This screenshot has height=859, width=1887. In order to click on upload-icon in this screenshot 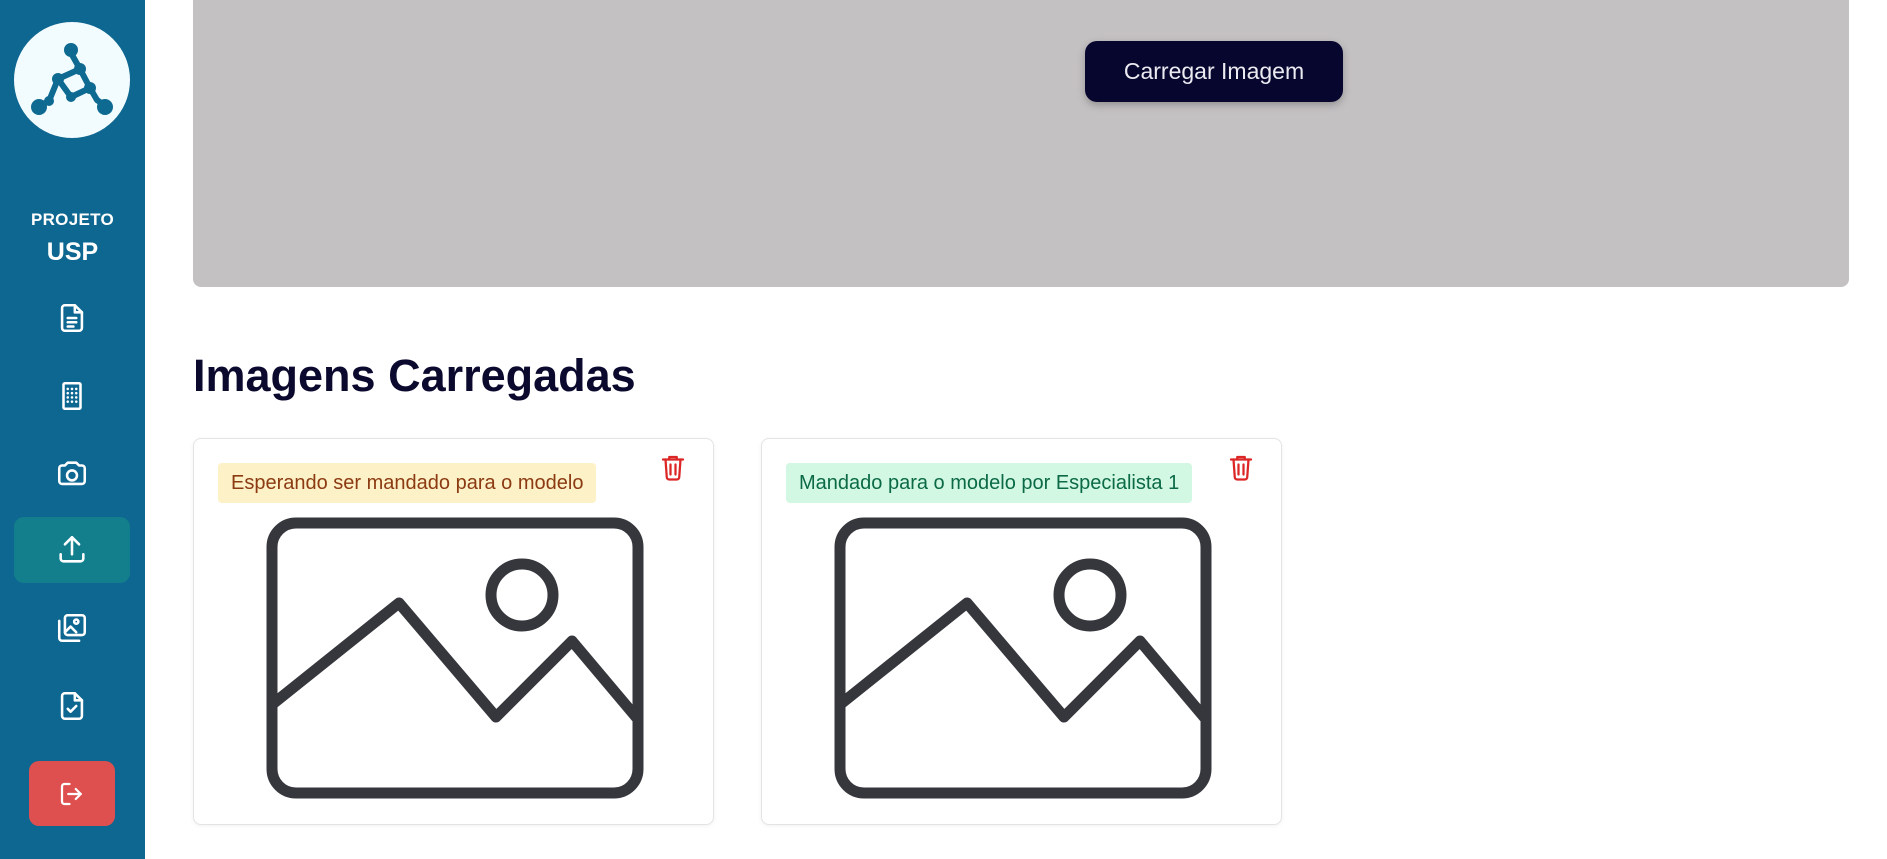, I will do `click(72, 549)`.